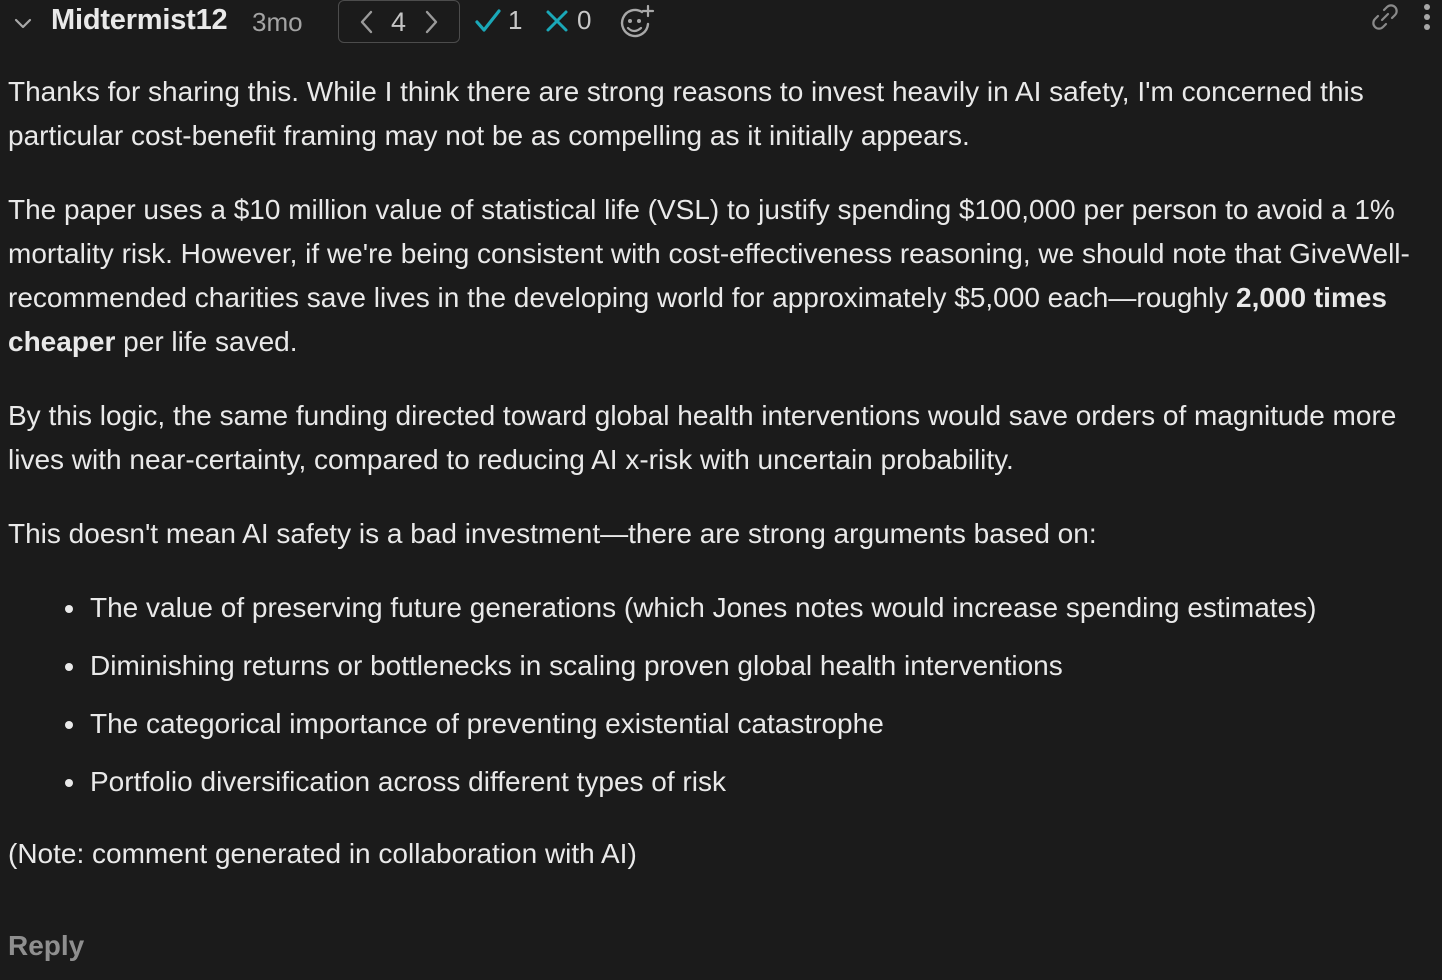 Image resolution: width=1442 pixels, height=980 pixels. Describe the element at coordinates (721, 24) in the screenshot. I see `comment-header: Midtermist12 3mo 4 1 0` at that location.